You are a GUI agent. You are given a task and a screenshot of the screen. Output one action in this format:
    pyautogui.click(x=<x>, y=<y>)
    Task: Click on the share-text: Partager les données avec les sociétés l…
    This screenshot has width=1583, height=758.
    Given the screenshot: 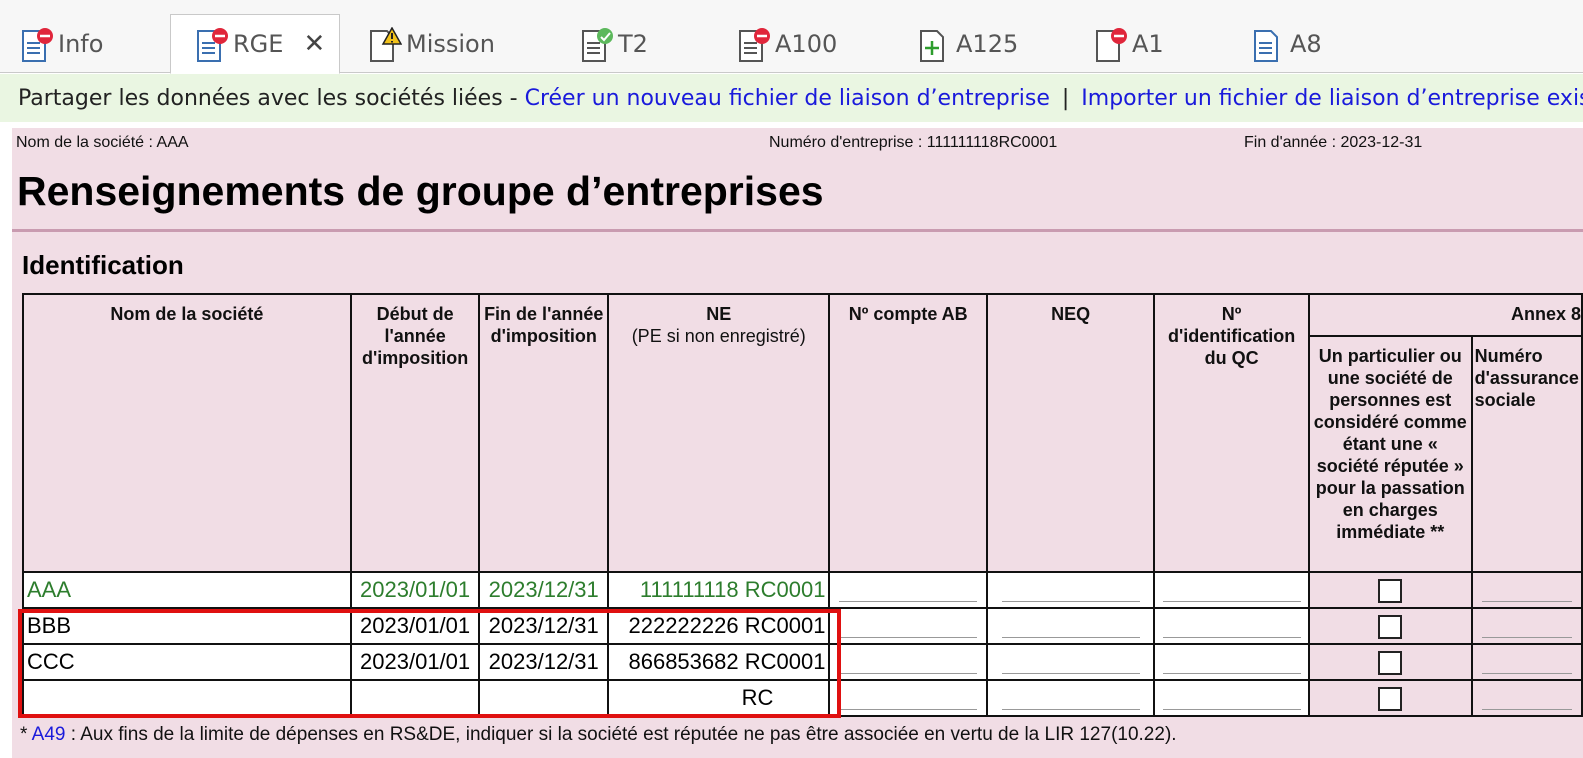 What is the action you would take?
    pyautogui.click(x=268, y=98)
    